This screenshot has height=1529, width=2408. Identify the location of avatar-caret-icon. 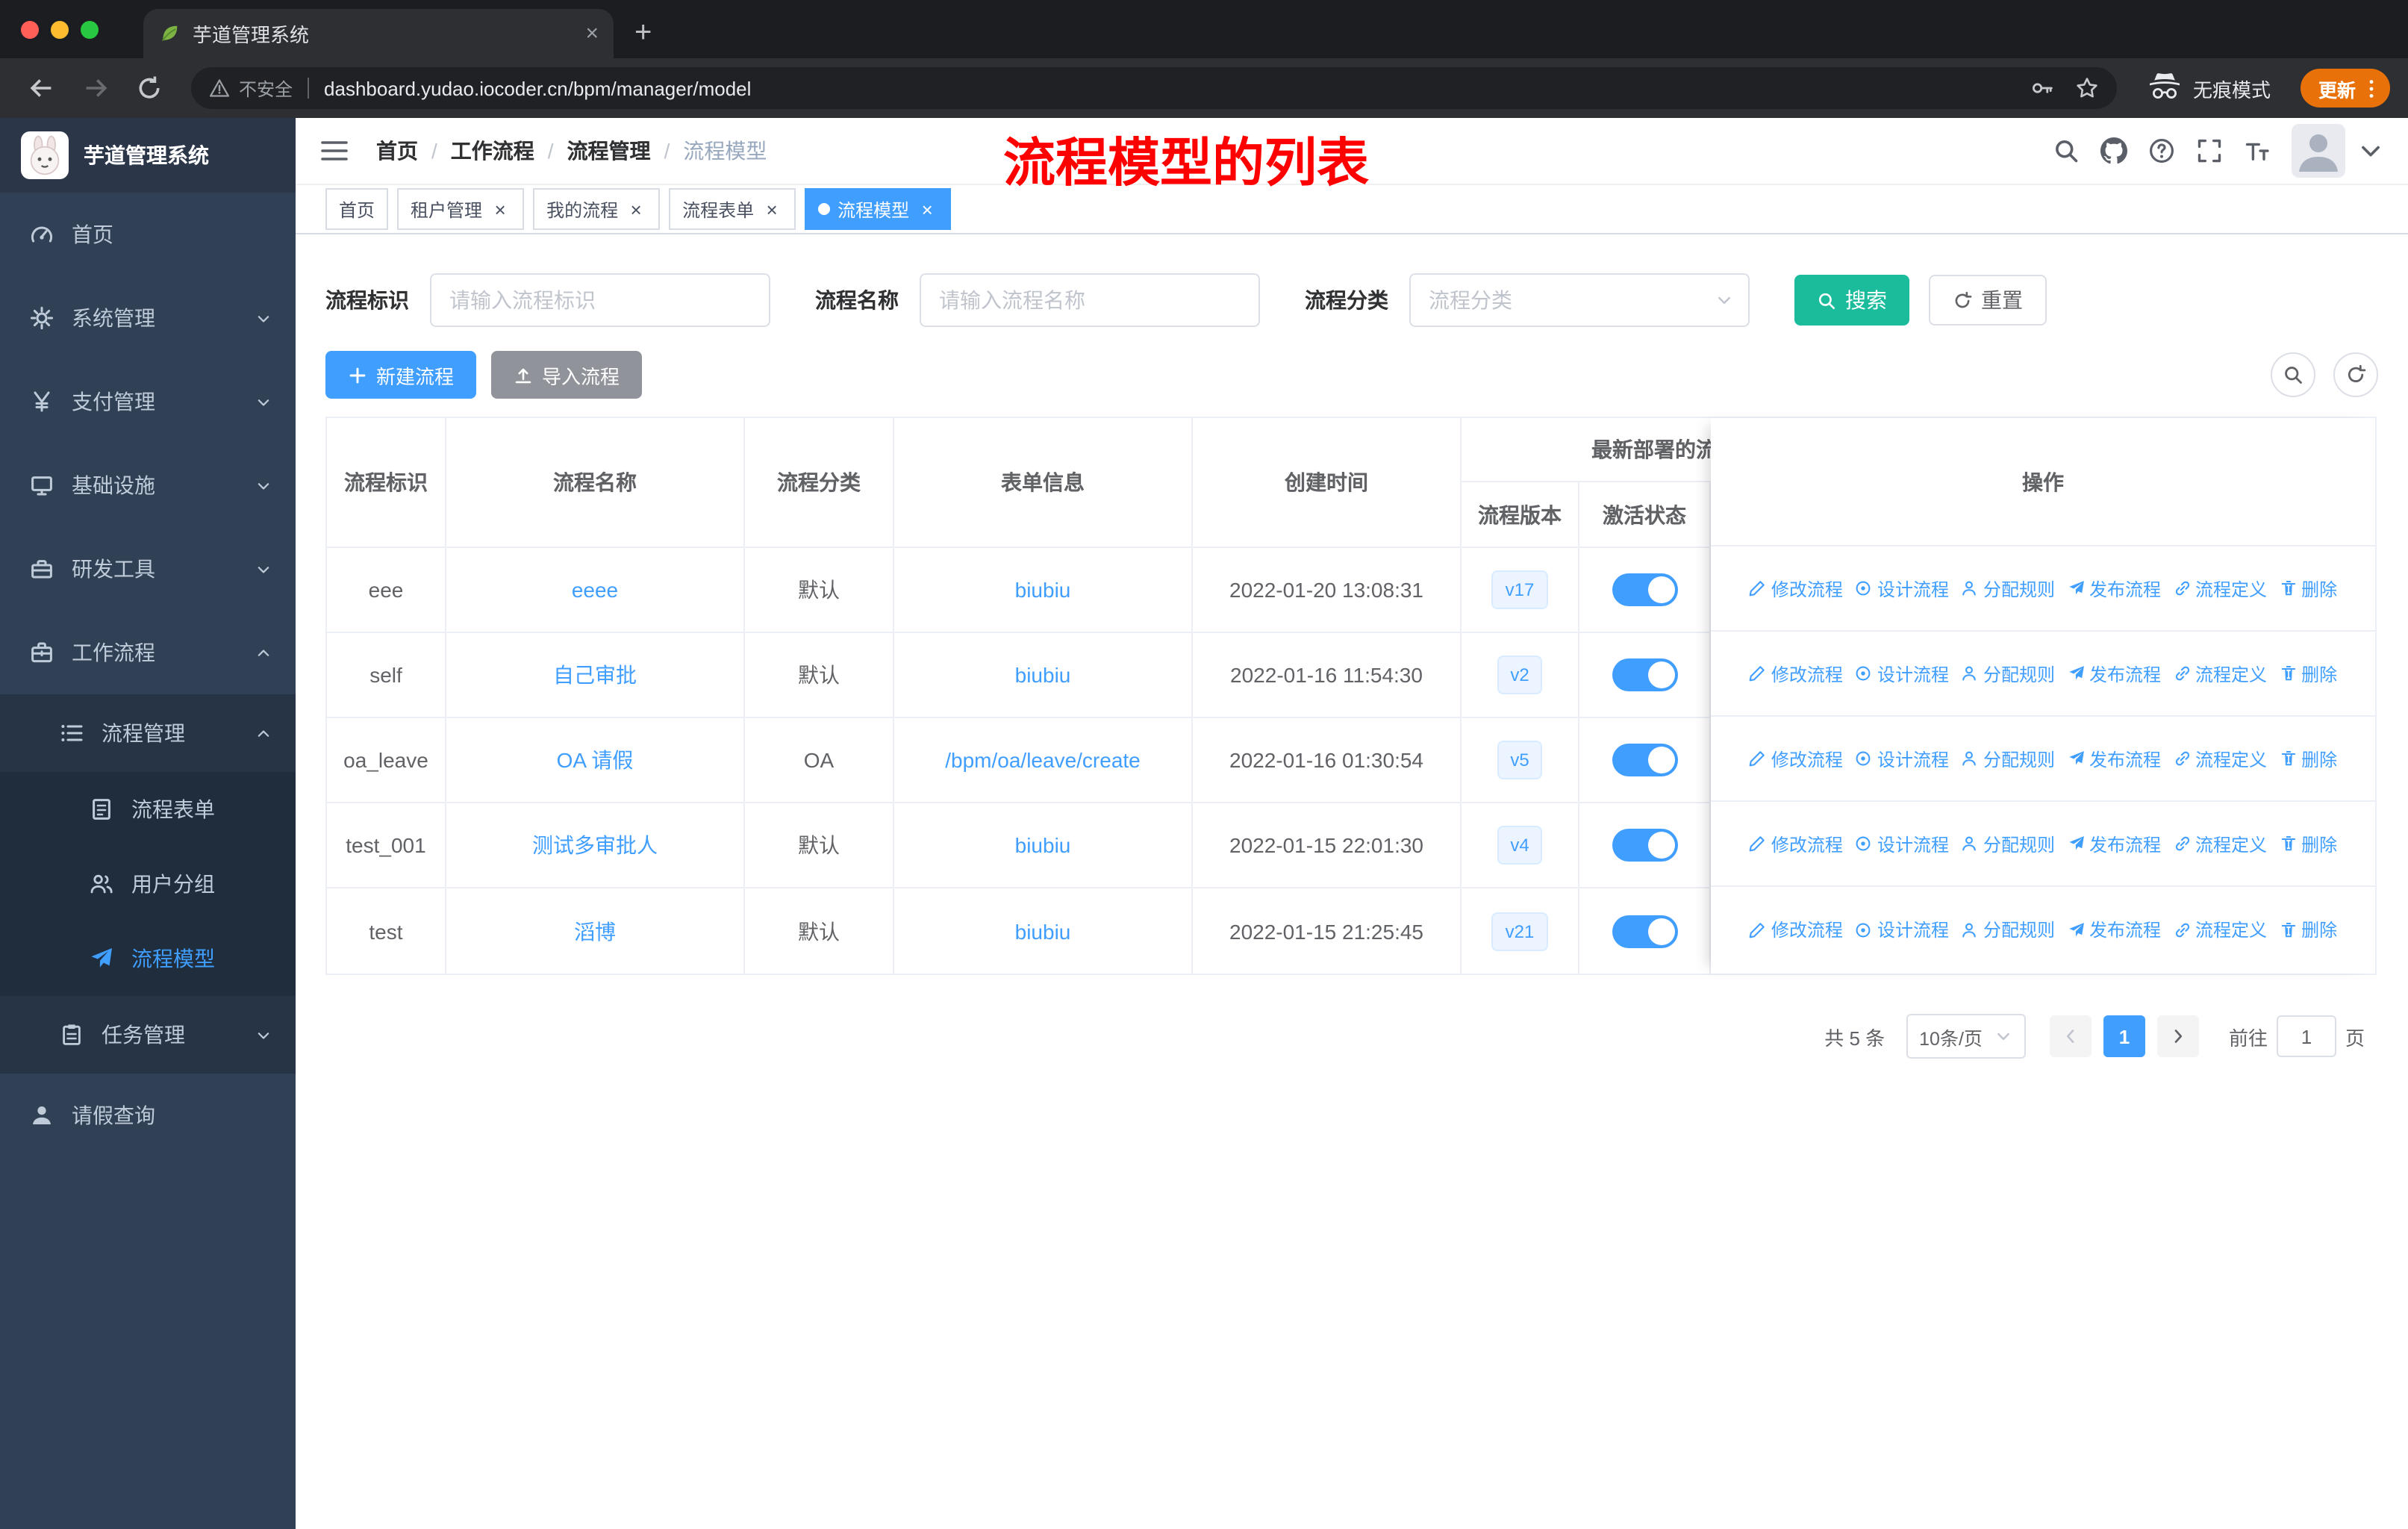
(2370, 150).